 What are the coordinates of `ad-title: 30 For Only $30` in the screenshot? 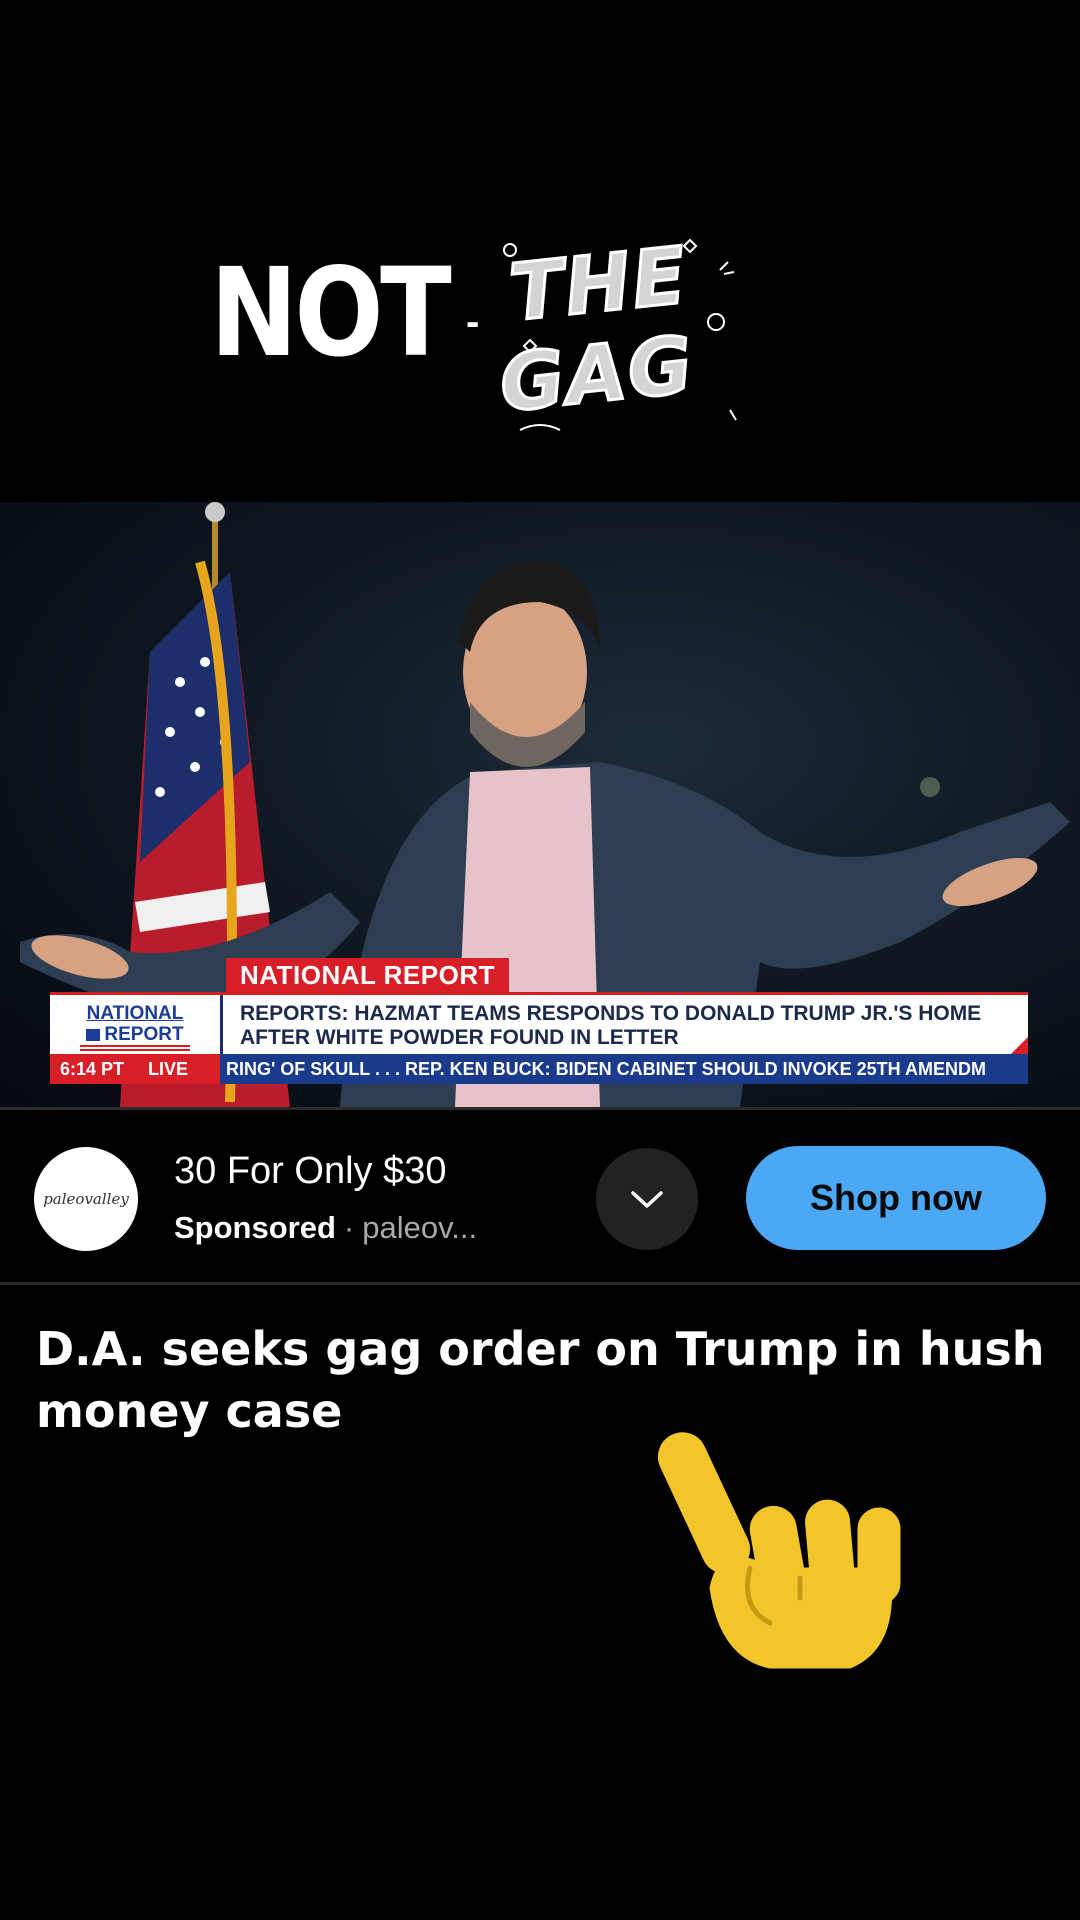 It's located at (310, 1171).